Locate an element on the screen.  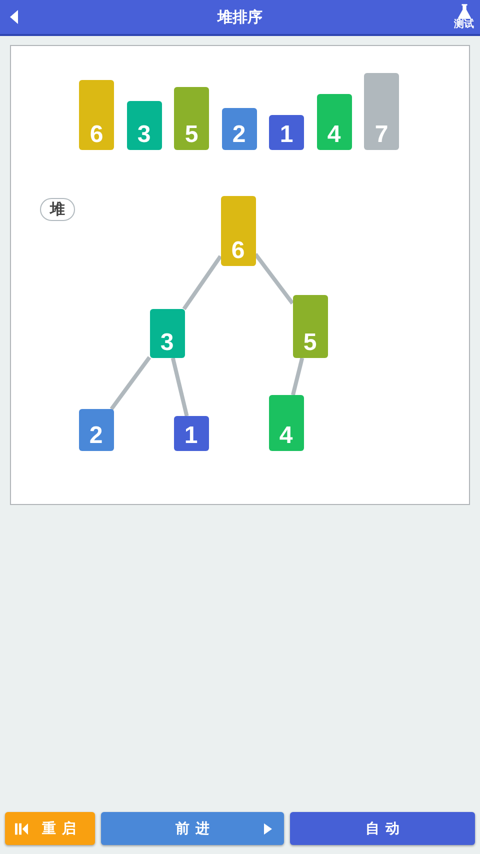
flask-icon is located at coordinates (464, 11).